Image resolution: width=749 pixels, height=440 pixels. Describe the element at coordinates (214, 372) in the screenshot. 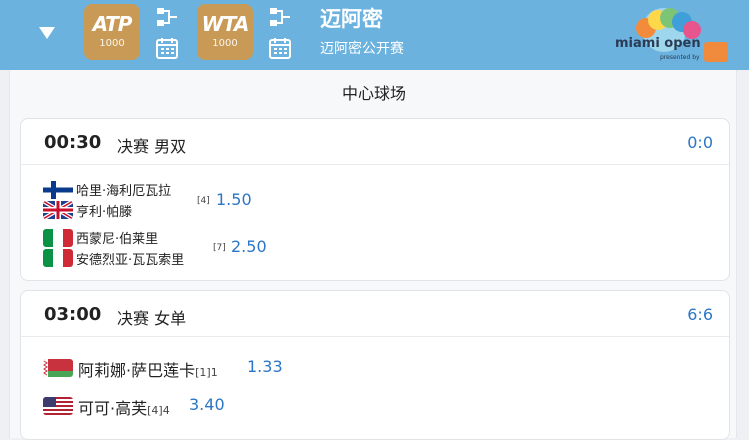

I see `set-score: 1` at that location.